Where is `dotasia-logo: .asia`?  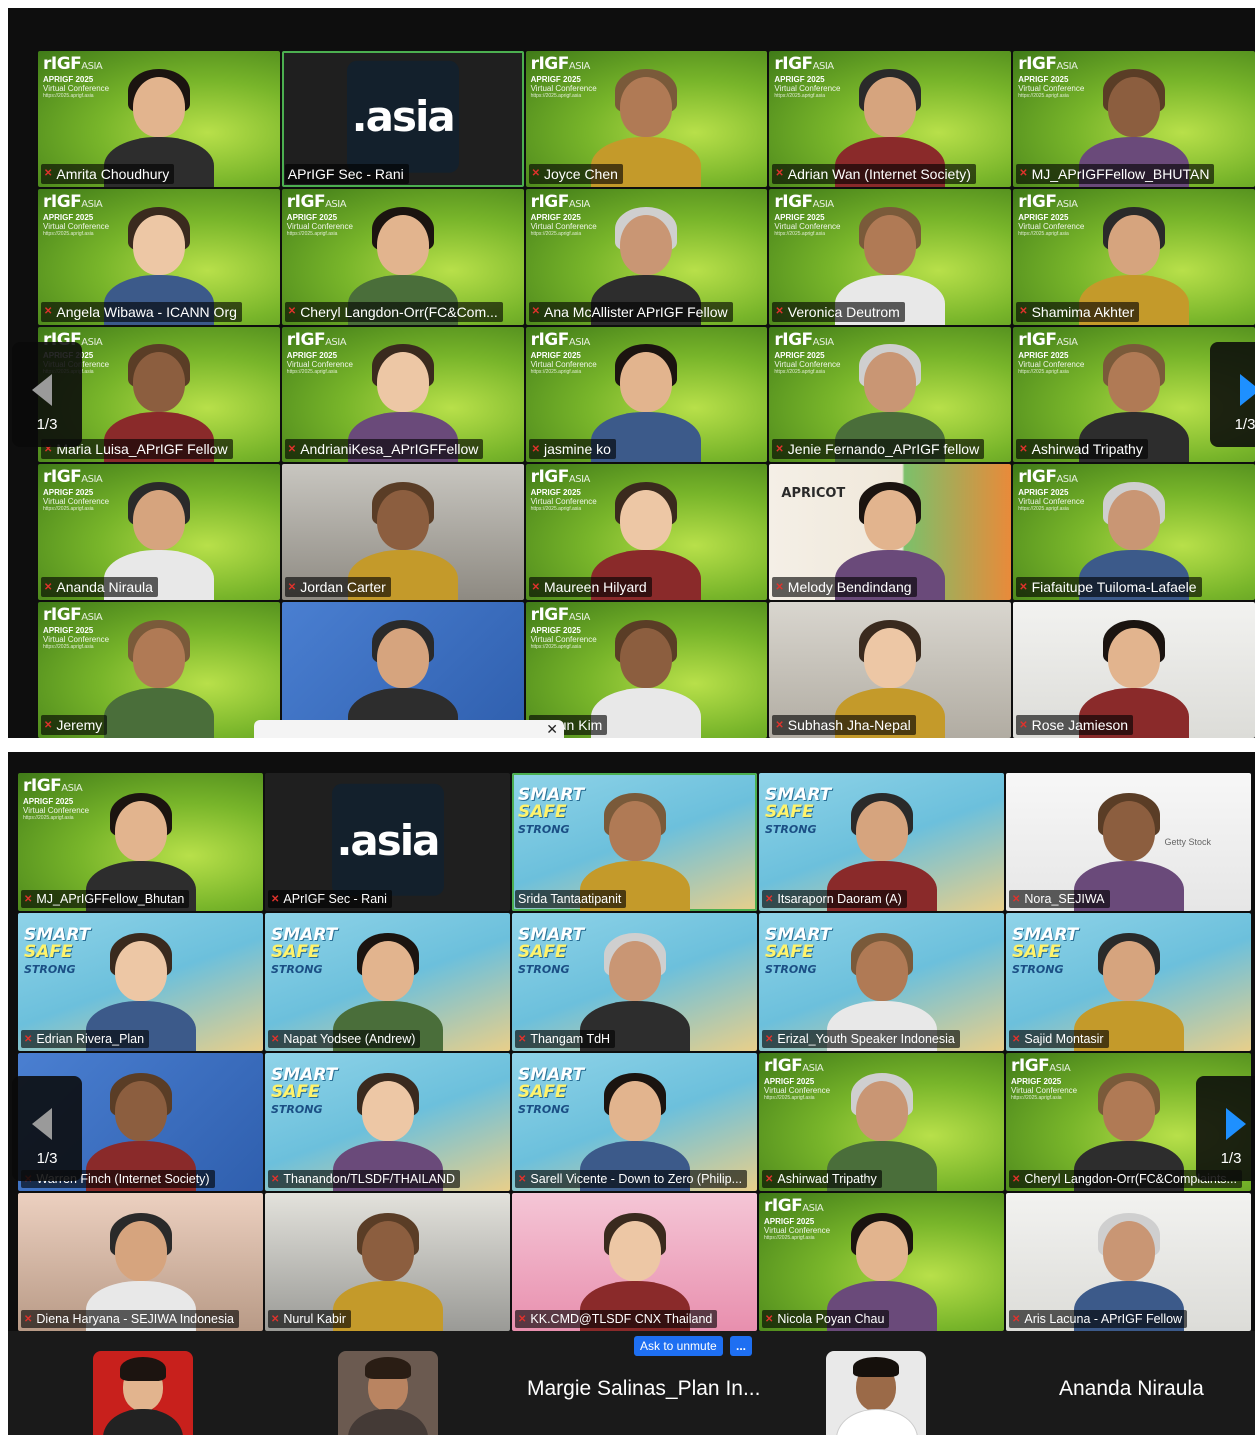
dotasia-logo: .asia is located at coordinates (387, 839).